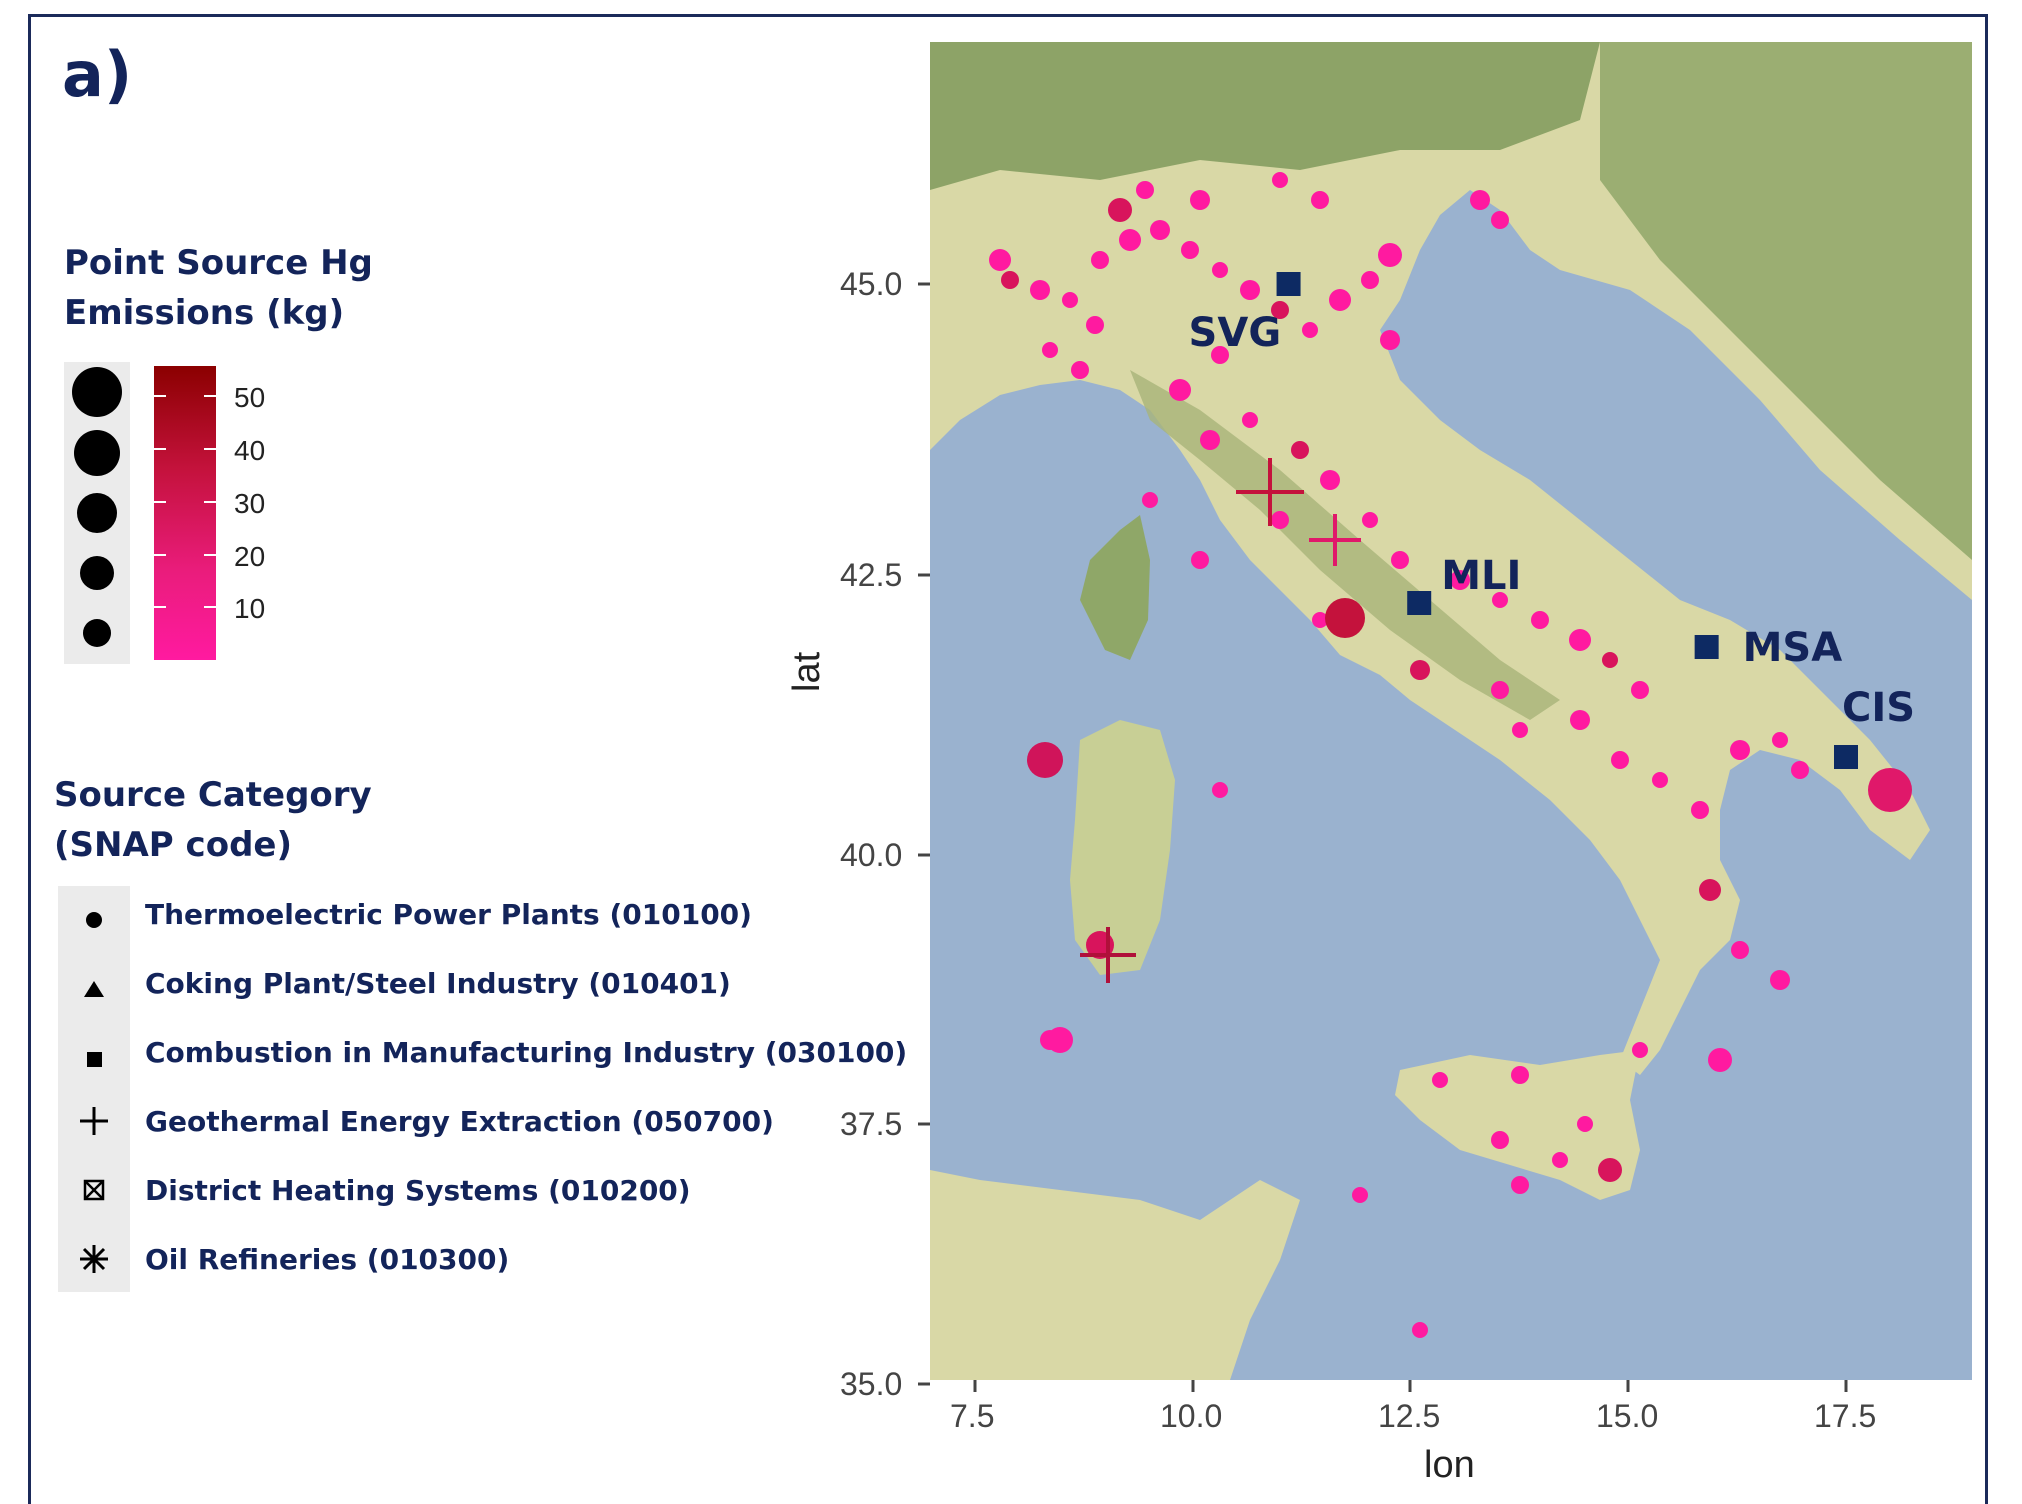  What do you see at coordinates (972, 1416) in the screenshot?
I see `x-tick-7-5: 7.5` at bounding box center [972, 1416].